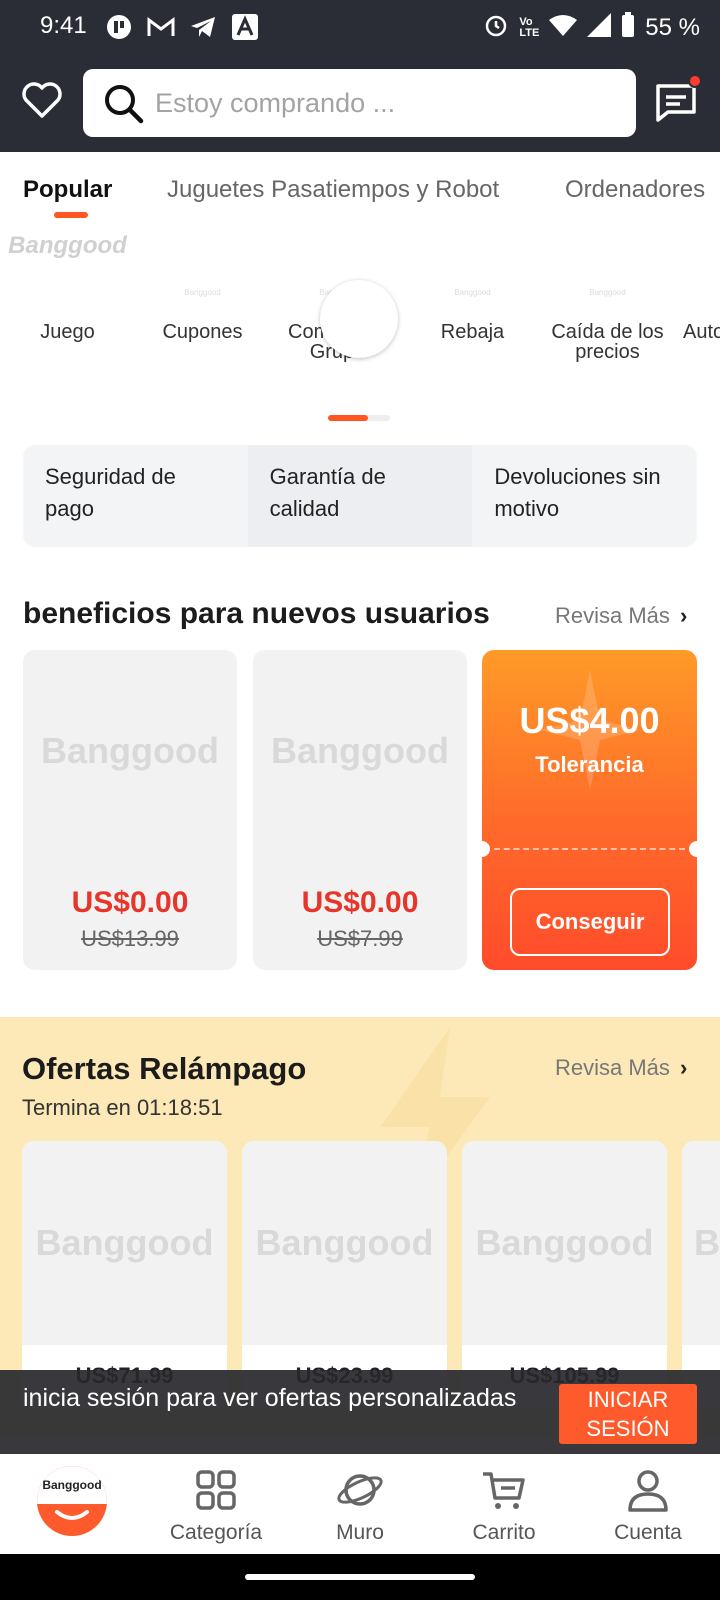  Describe the element at coordinates (678, 99) in the screenshot. I see `messages-button` at that location.